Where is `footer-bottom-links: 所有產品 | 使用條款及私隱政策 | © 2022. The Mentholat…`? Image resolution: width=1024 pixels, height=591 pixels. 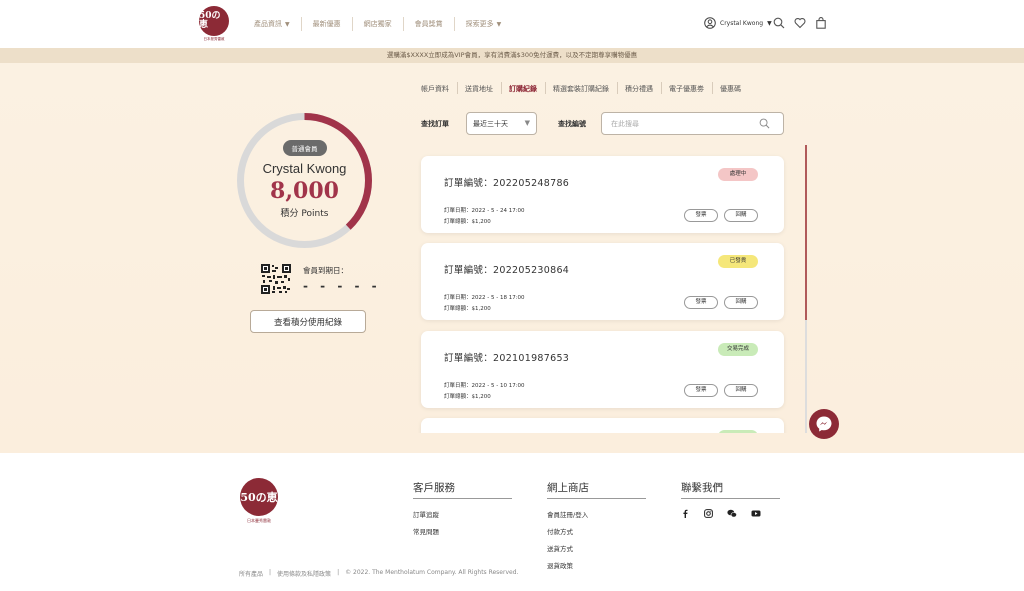
footer-bottom-links: 所有產品 | 使用條款及私隱政策 | © 2022. The Mentholat… is located at coordinates (378, 573).